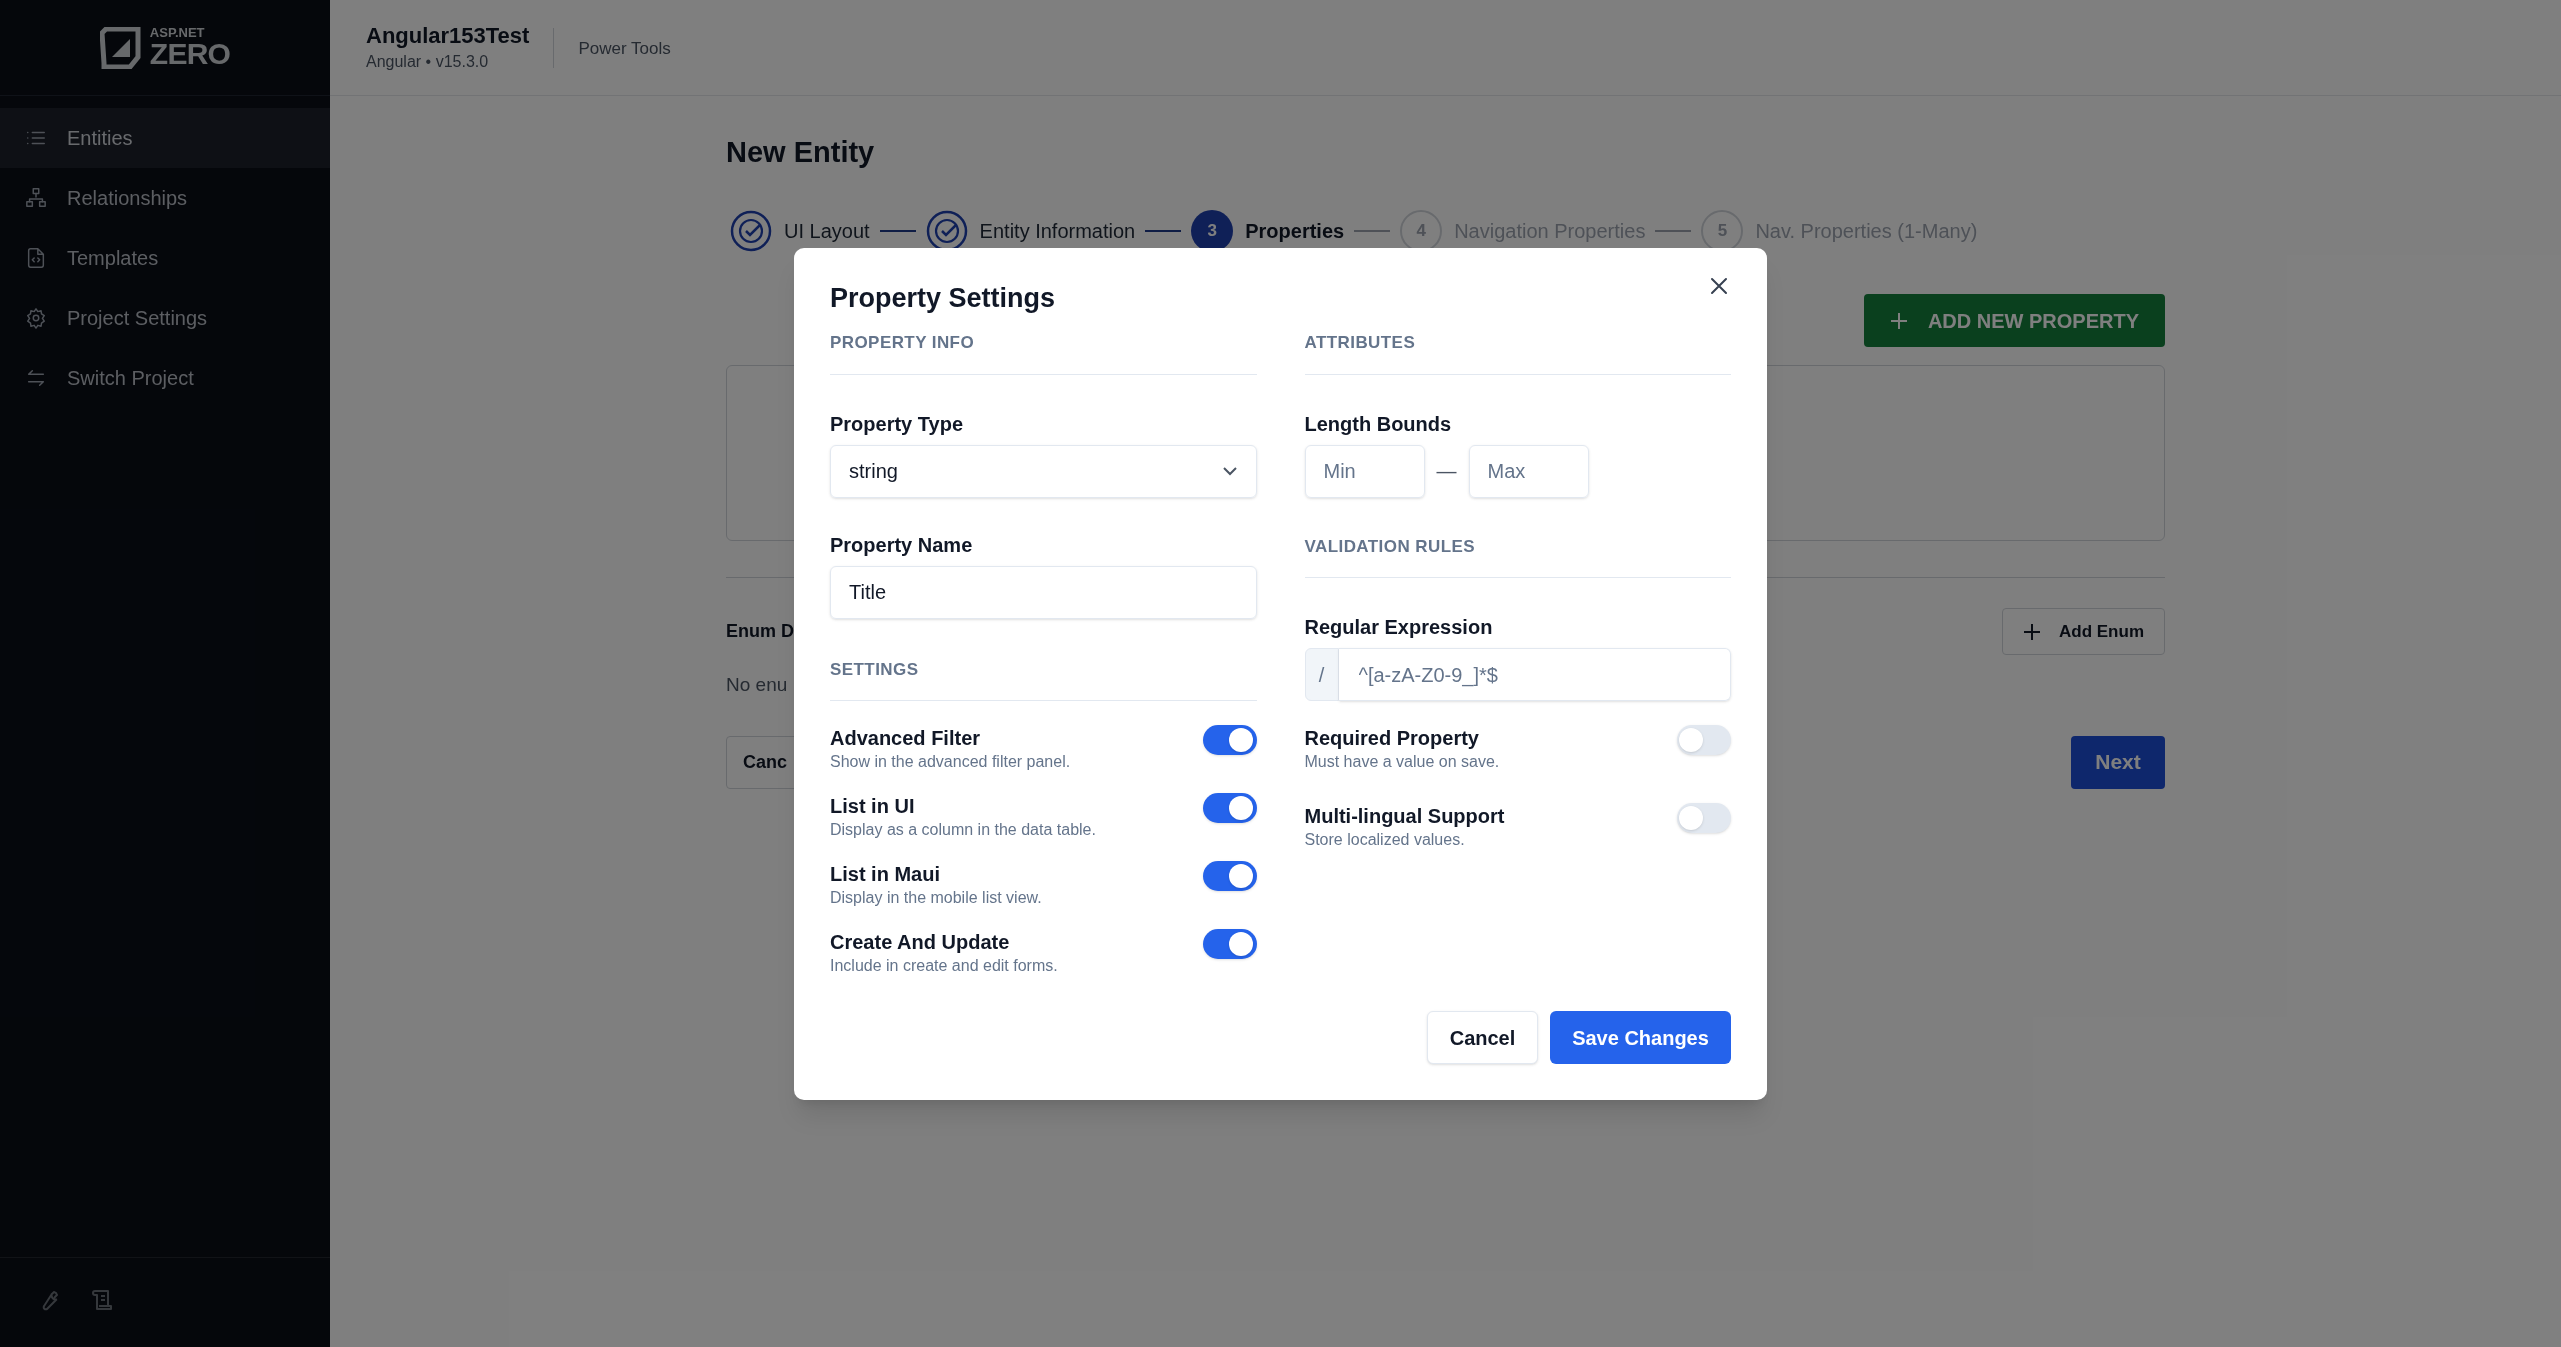 The width and height of the screenshot is (2561, 1347). Describe the element at coordinates (1640, 1037) in the screenshot. I see `save-changes-button: Save Changes` at that location.